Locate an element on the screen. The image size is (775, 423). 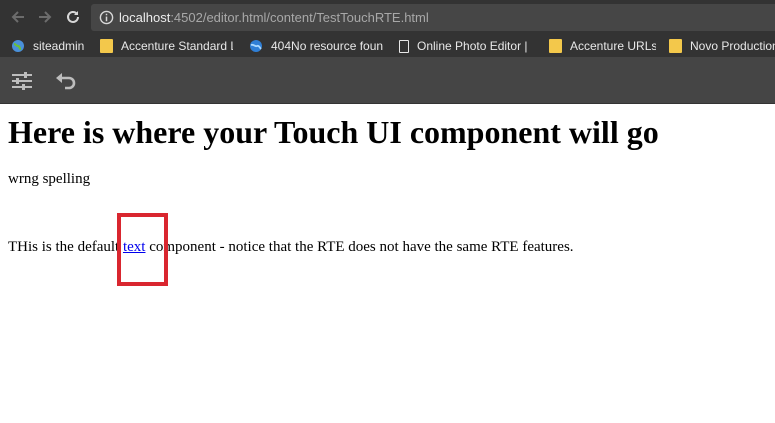
bookmark-label: Novo Production is located at coordinates (732, 46).